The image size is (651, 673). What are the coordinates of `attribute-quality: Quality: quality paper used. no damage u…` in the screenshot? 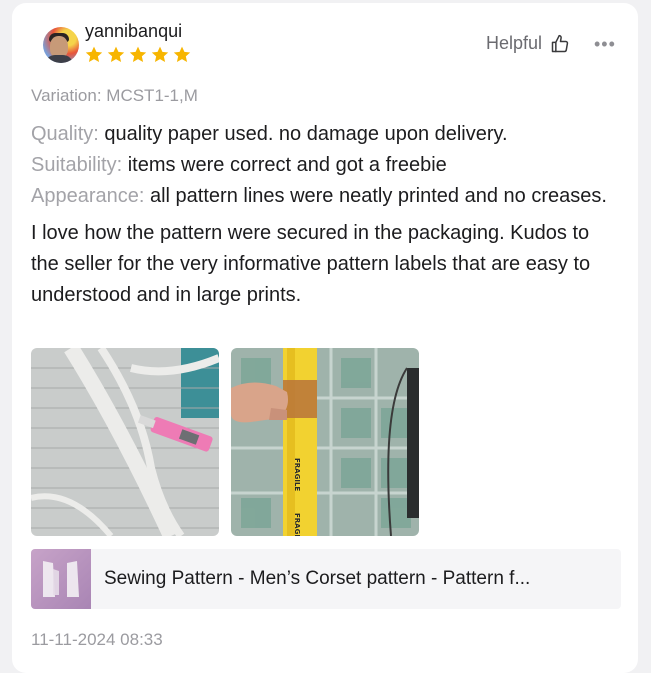 It's located at (321, 134).